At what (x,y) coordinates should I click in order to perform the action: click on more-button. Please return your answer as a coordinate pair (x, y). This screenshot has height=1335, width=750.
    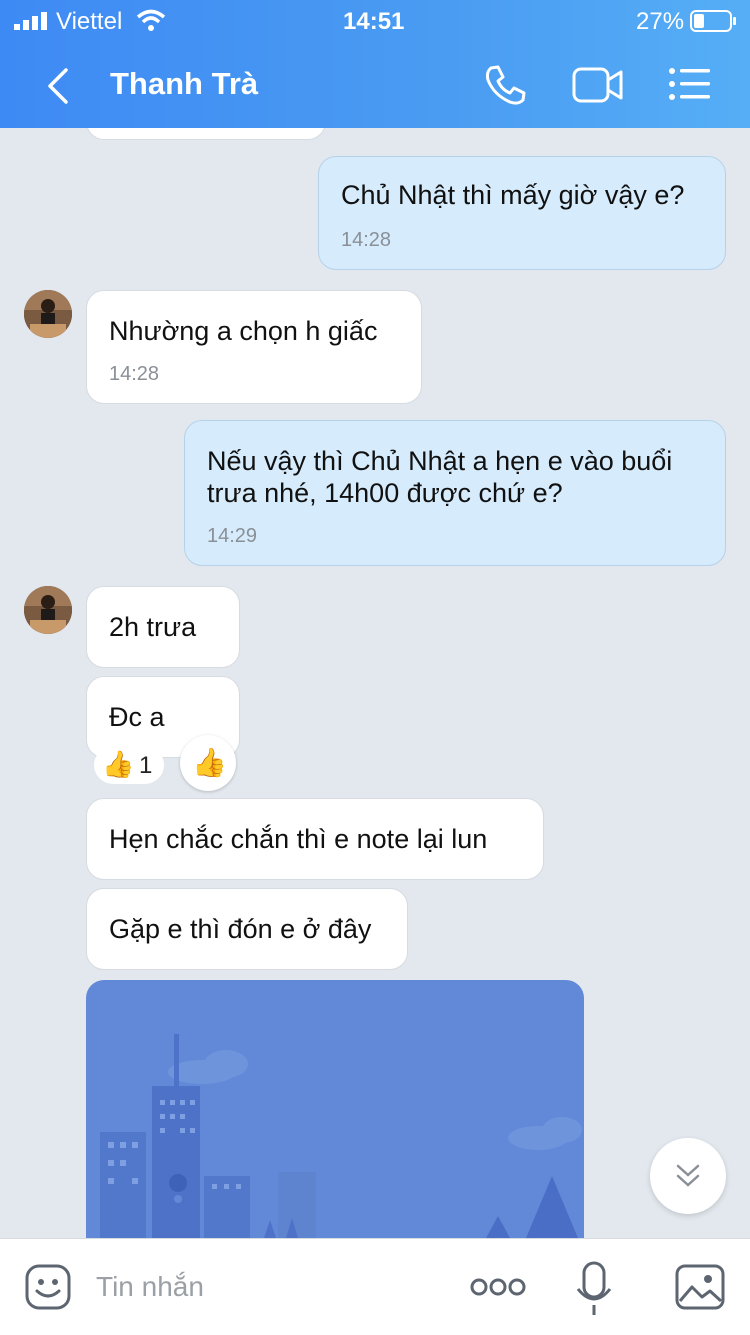
    Looking at the image, I should click on (498, 1287).